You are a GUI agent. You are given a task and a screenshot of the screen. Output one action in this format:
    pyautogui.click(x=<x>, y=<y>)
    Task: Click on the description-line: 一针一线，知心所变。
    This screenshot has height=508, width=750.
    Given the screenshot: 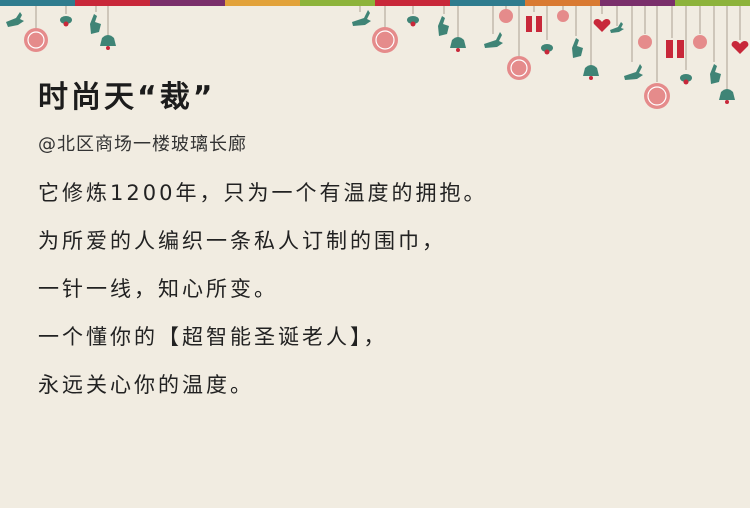 What is the action you would take?
    pyautogui.click(x=158, y=289)
    